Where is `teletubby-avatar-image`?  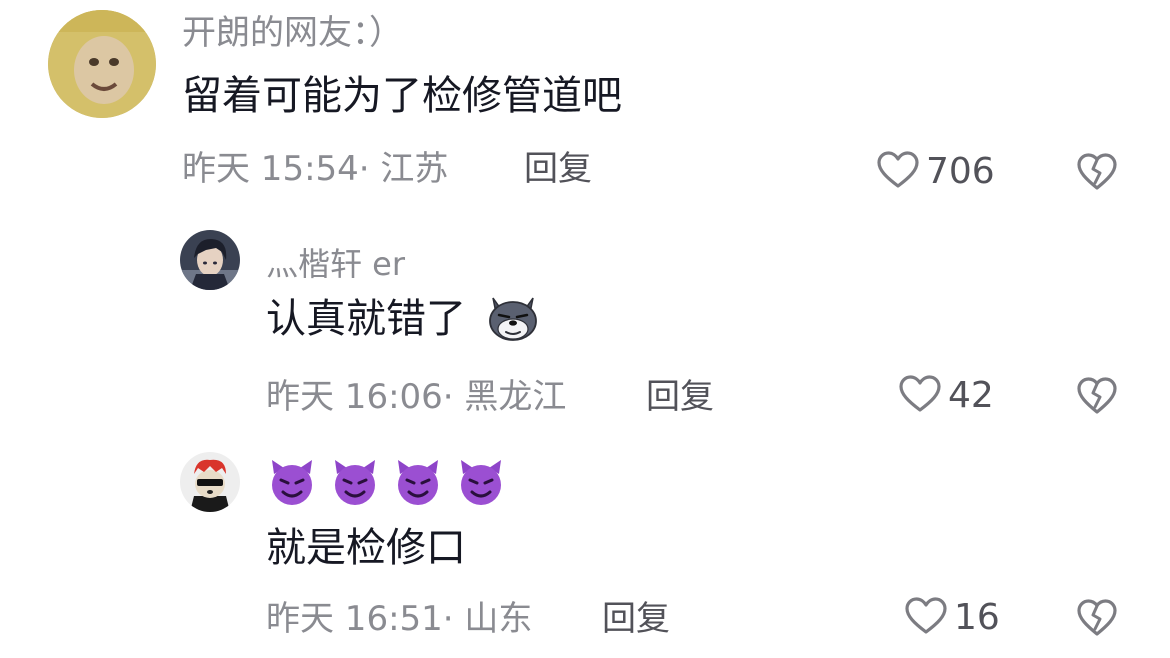 teletubby-avatar-image is located at coordinates (102, 64).